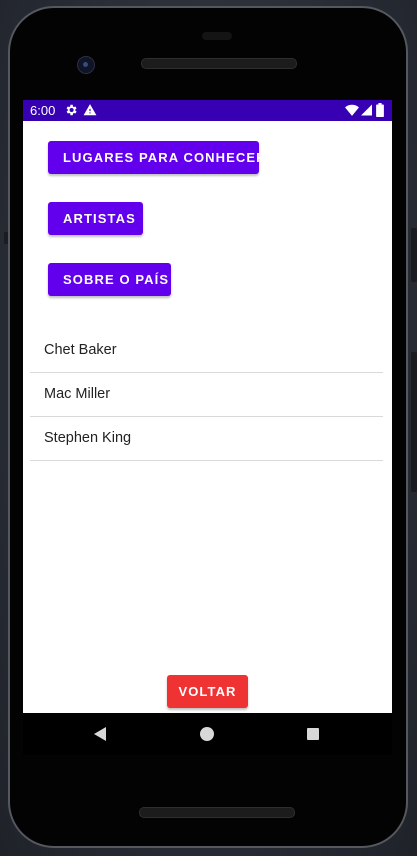 The image size is (417, 856). I want to click on places-to-visit-button: LUGARES PARA CONHECER, so click(157, 157).